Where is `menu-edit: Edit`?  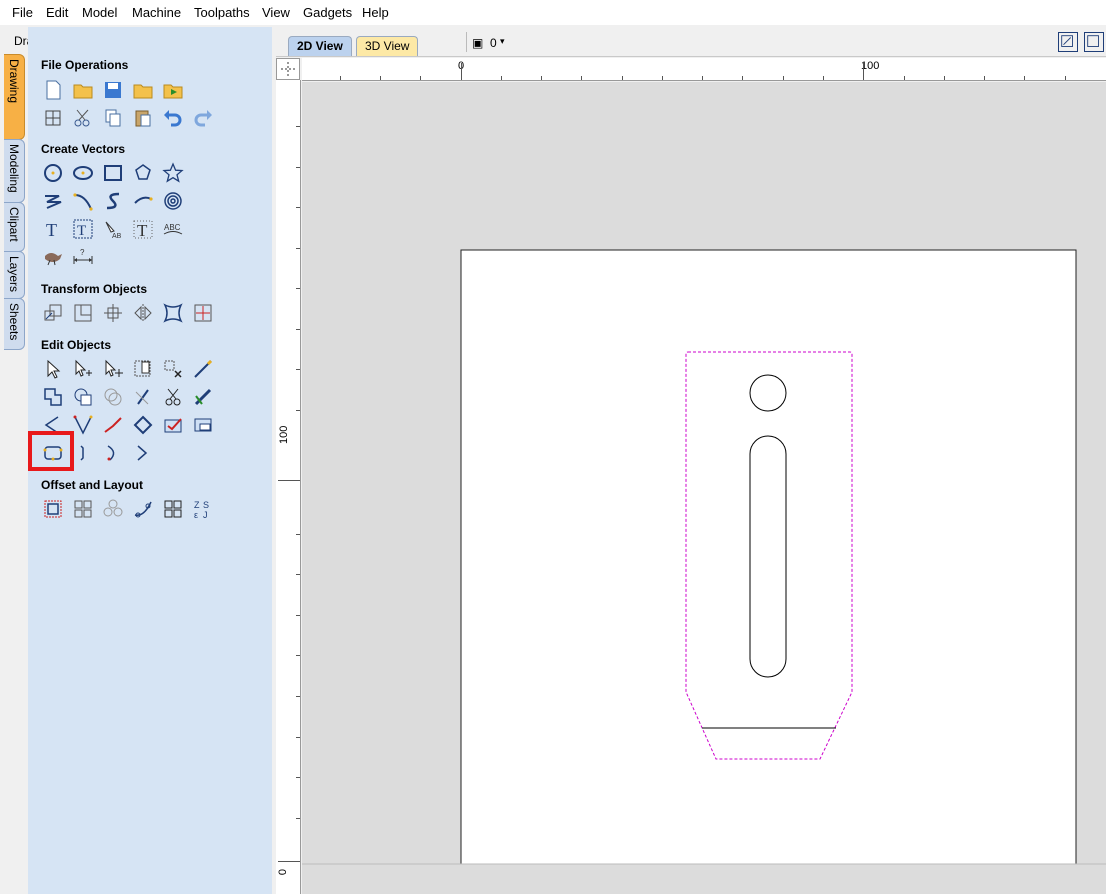
menu-edit: Edit is located at coordinates (57, 12).